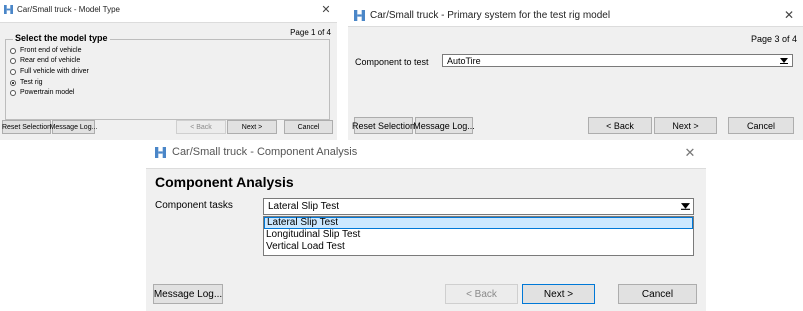  I want to click on dialog-title: Car/Small truck - Model Type, so click(68, 9).